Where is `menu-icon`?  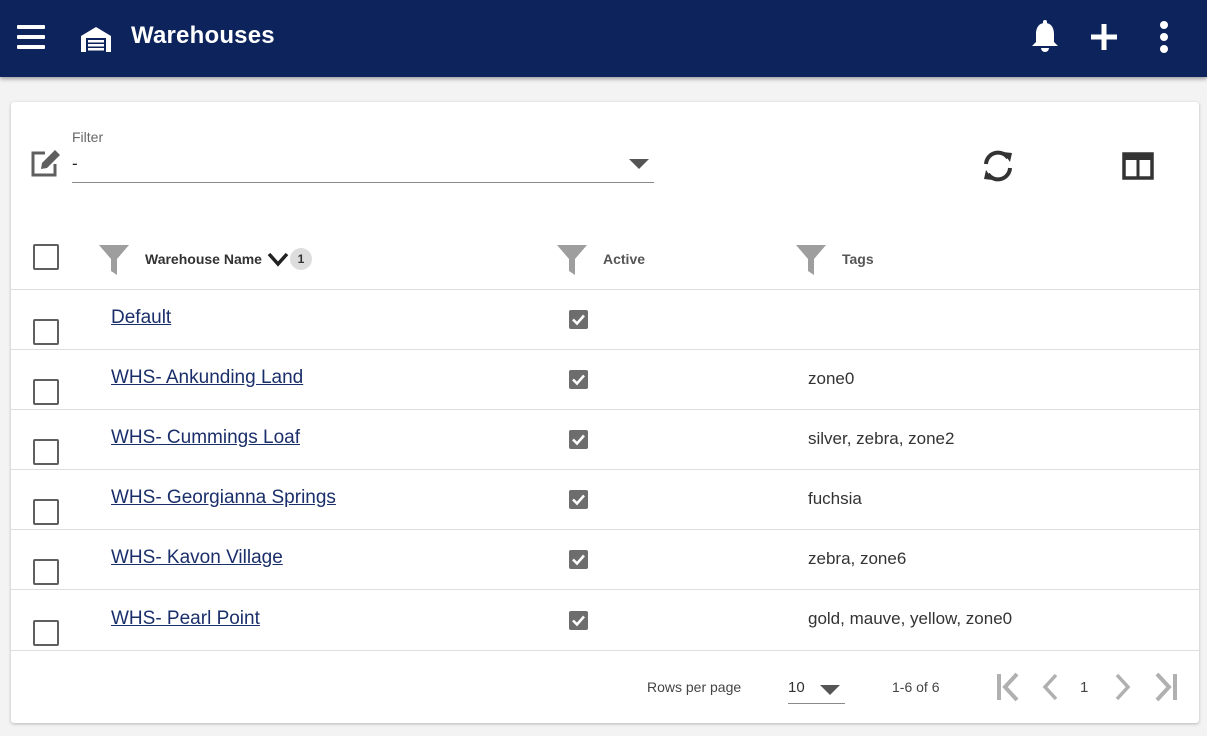 menu-icon is located at coordinates (31, 37).